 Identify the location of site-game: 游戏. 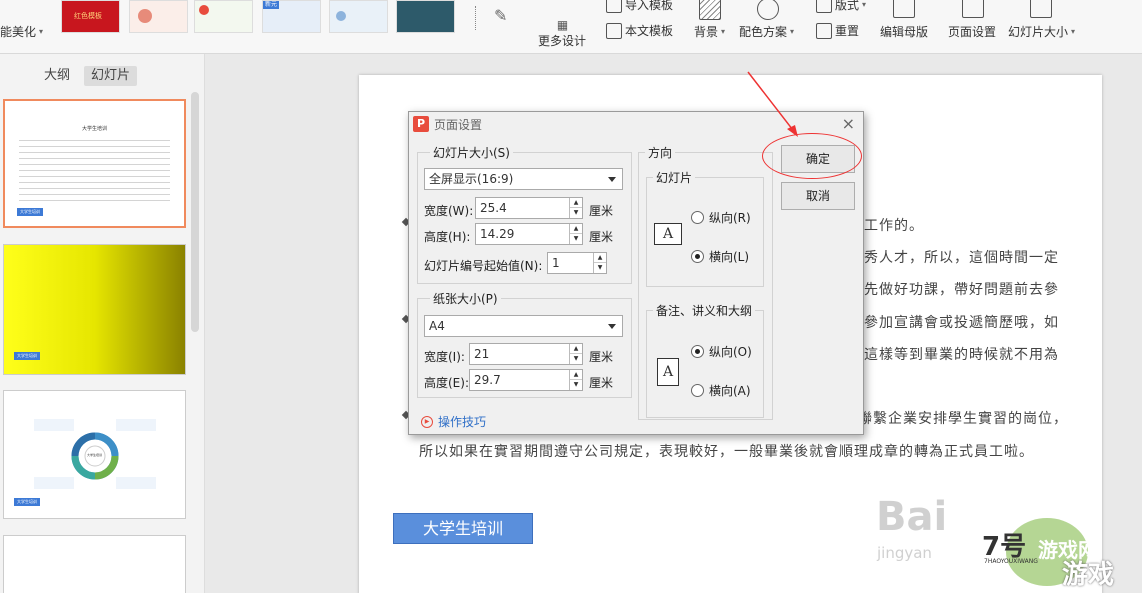
(1088, 575).